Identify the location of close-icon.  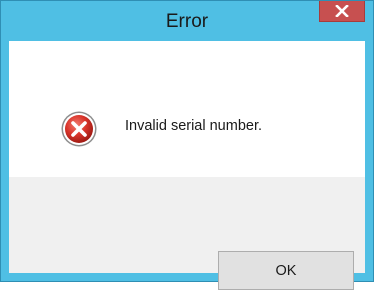
(342, 11).